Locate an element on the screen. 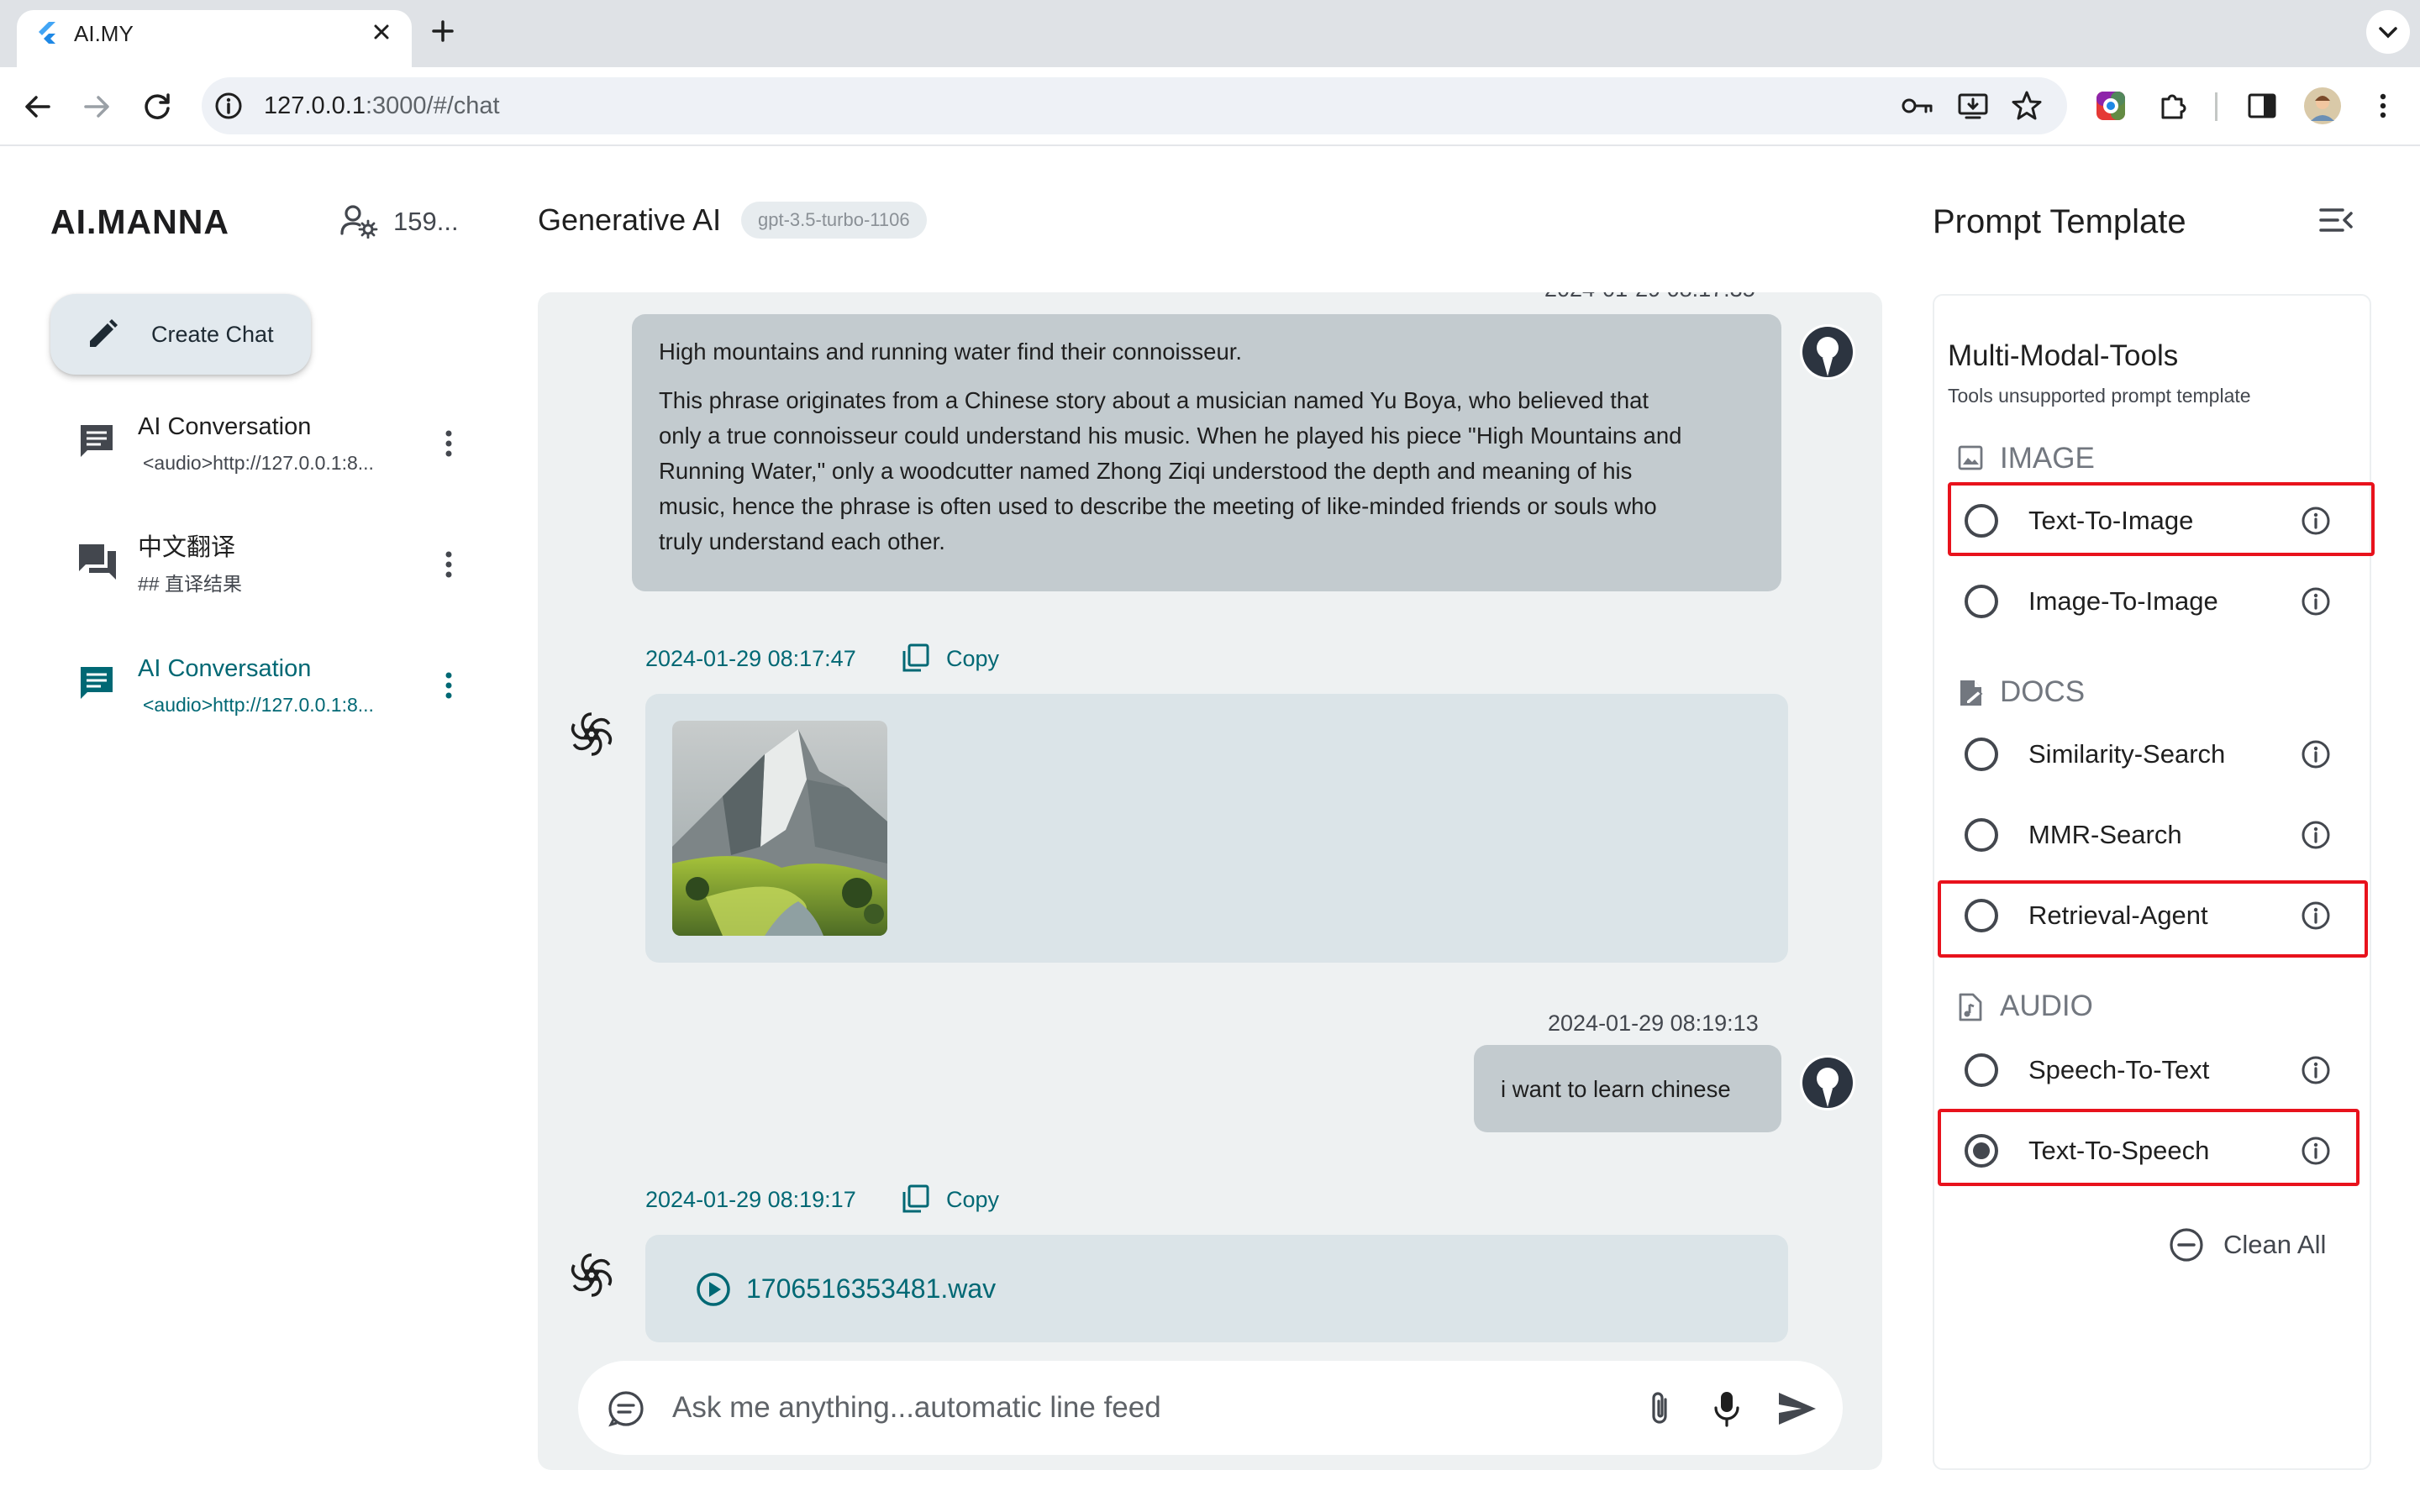 This screenshot has width=2420, height=1512. collapse-menu-icon is located at coordinates (2336, 220).